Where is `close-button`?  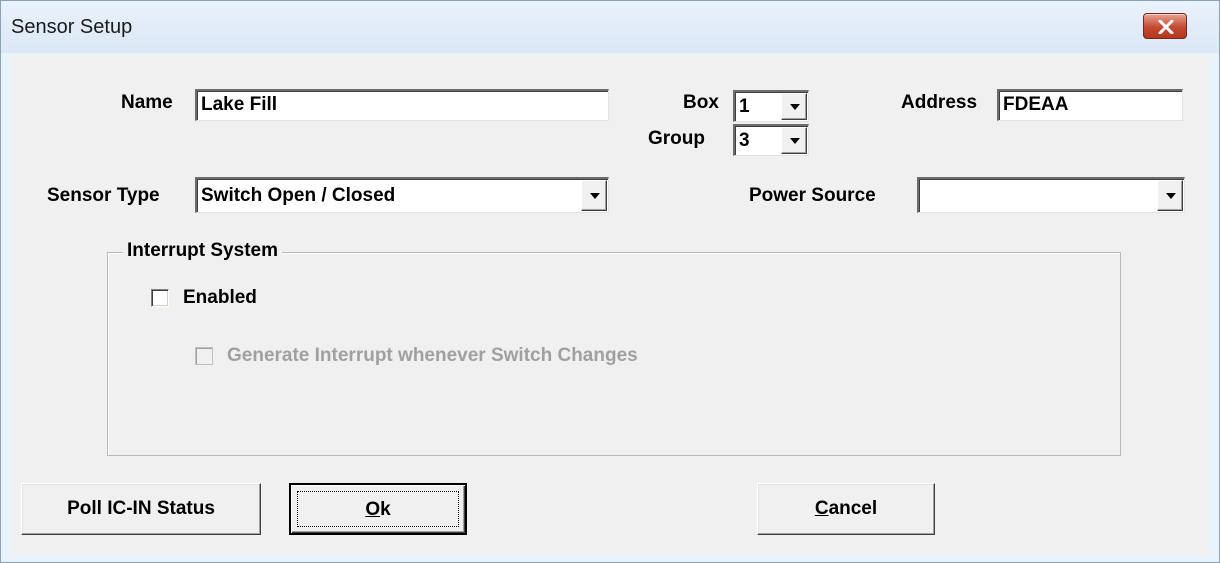
close-button is located at coordinates (1165, 26).